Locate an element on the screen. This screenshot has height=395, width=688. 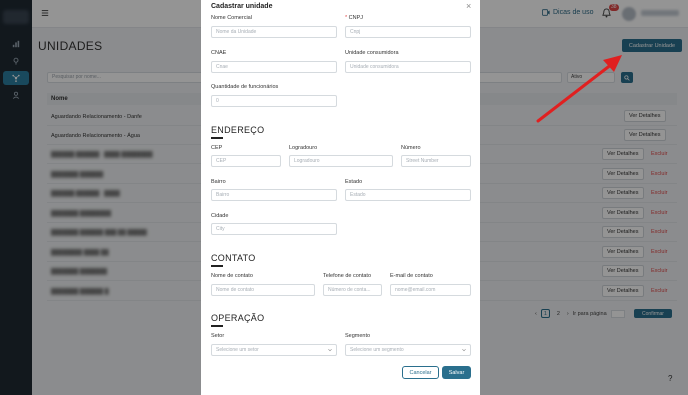
cnpj-label-text: CNPJ is located at coordinates (356, 18).